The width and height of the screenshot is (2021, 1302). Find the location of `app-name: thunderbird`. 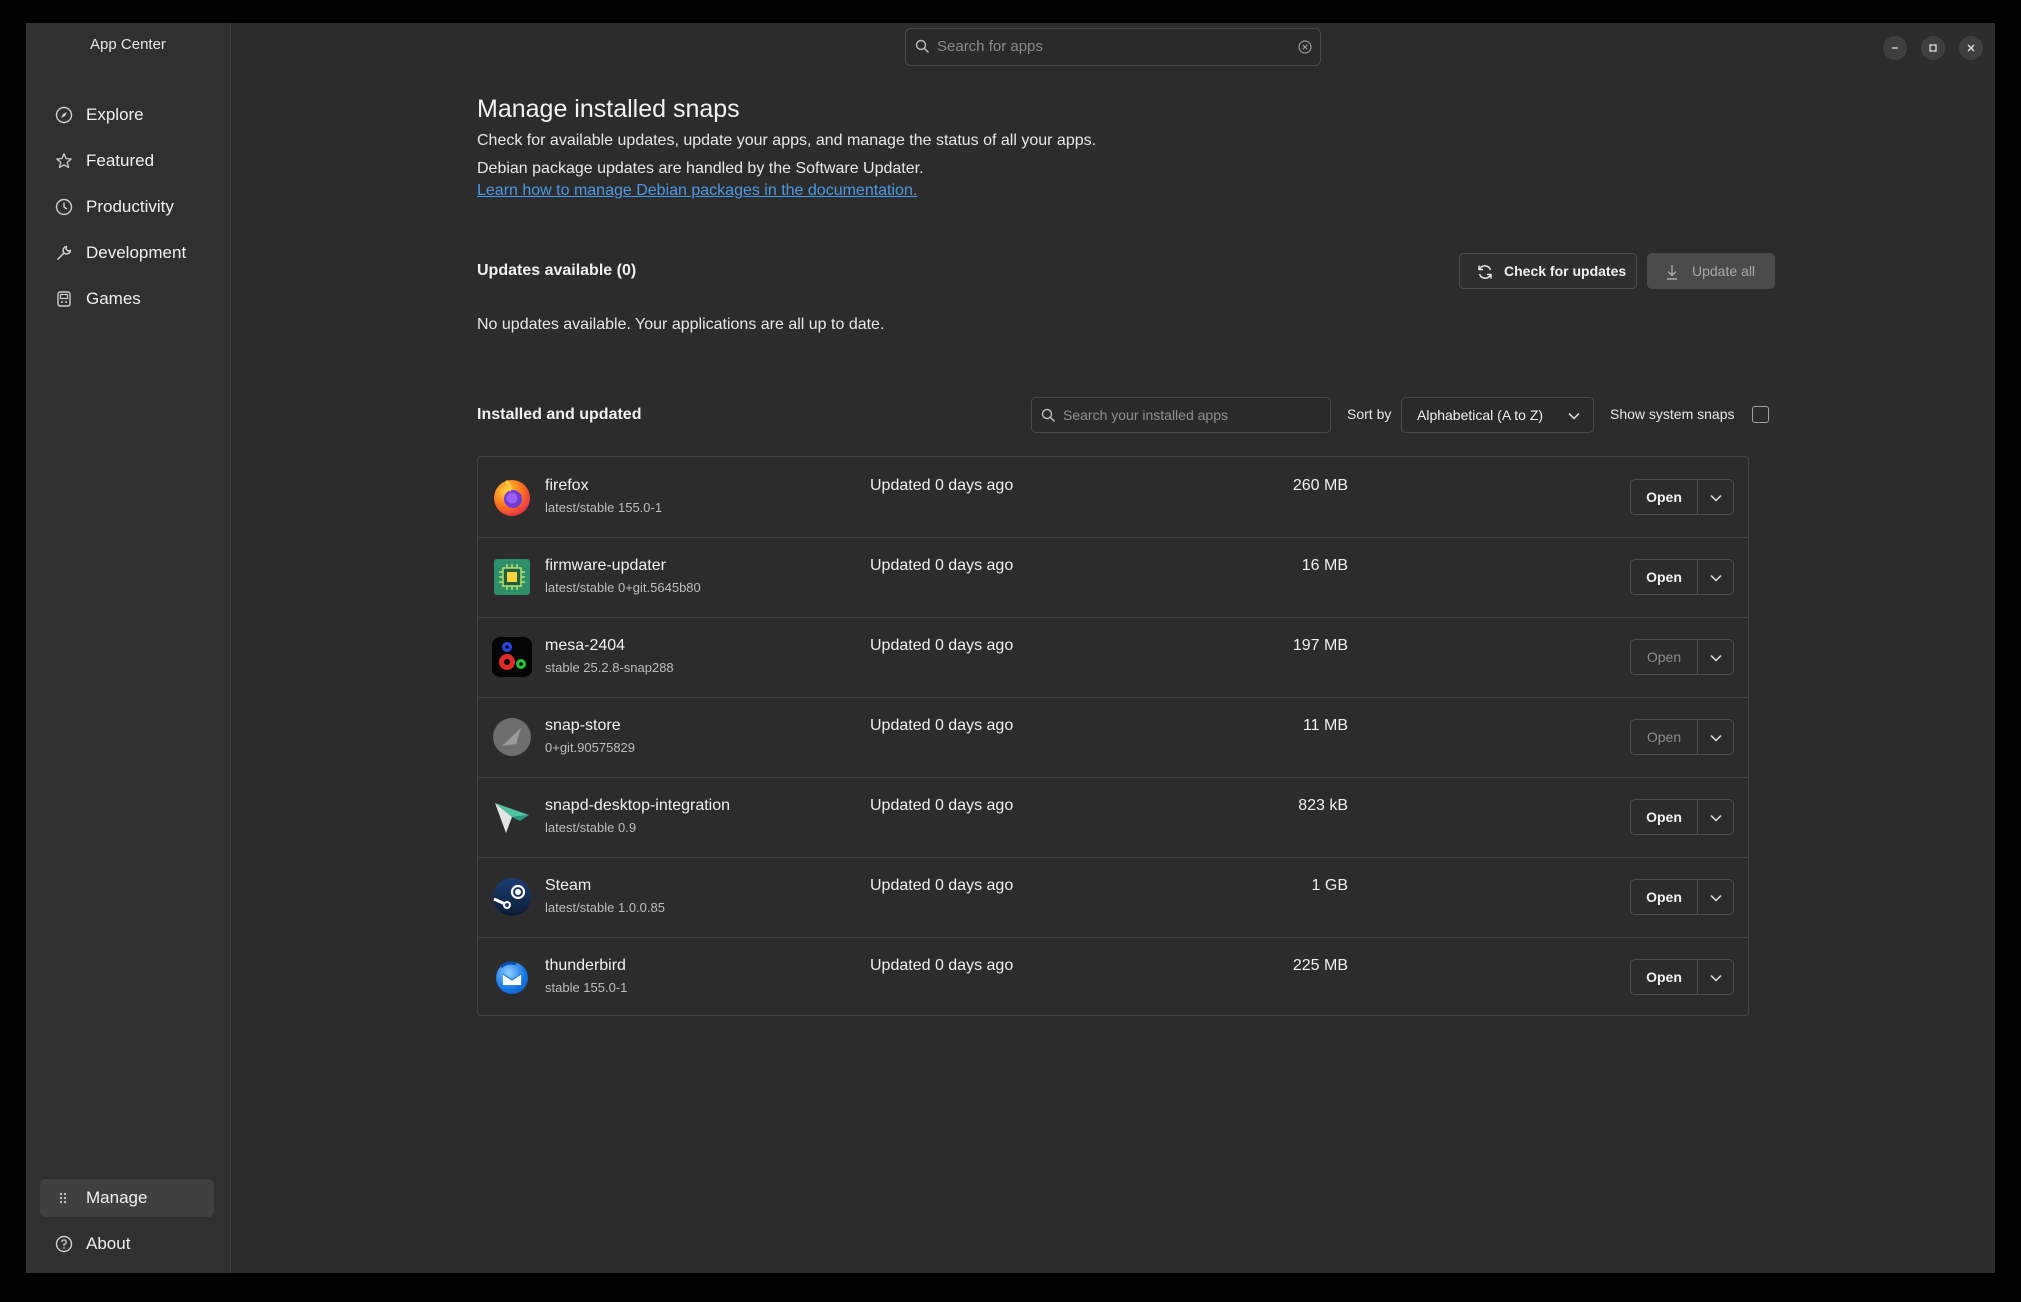

app-name: thunderbird is located at coordinates (585, 966).